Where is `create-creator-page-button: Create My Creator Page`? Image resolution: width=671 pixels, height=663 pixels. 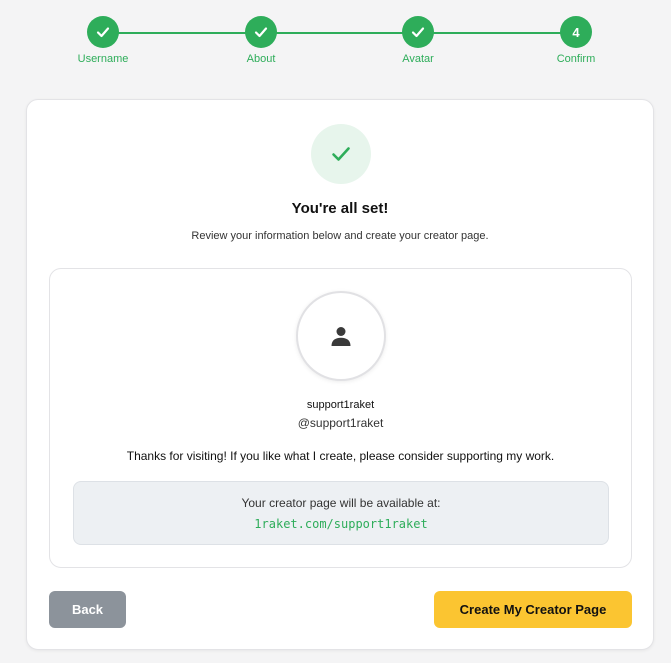
create-creator-page-button: Create My Creator Page is located at coordinates (533, 609).